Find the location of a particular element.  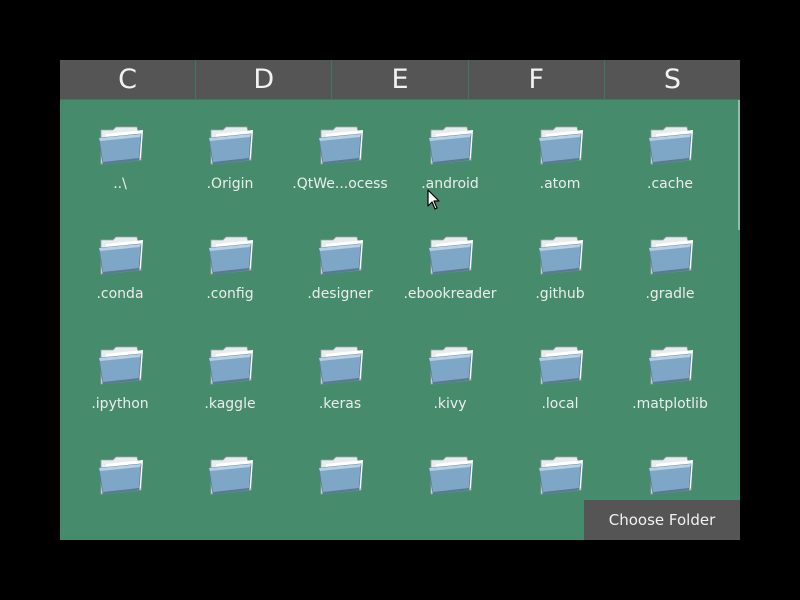

folder-label: .kivy is located at coordinates (450, 404).